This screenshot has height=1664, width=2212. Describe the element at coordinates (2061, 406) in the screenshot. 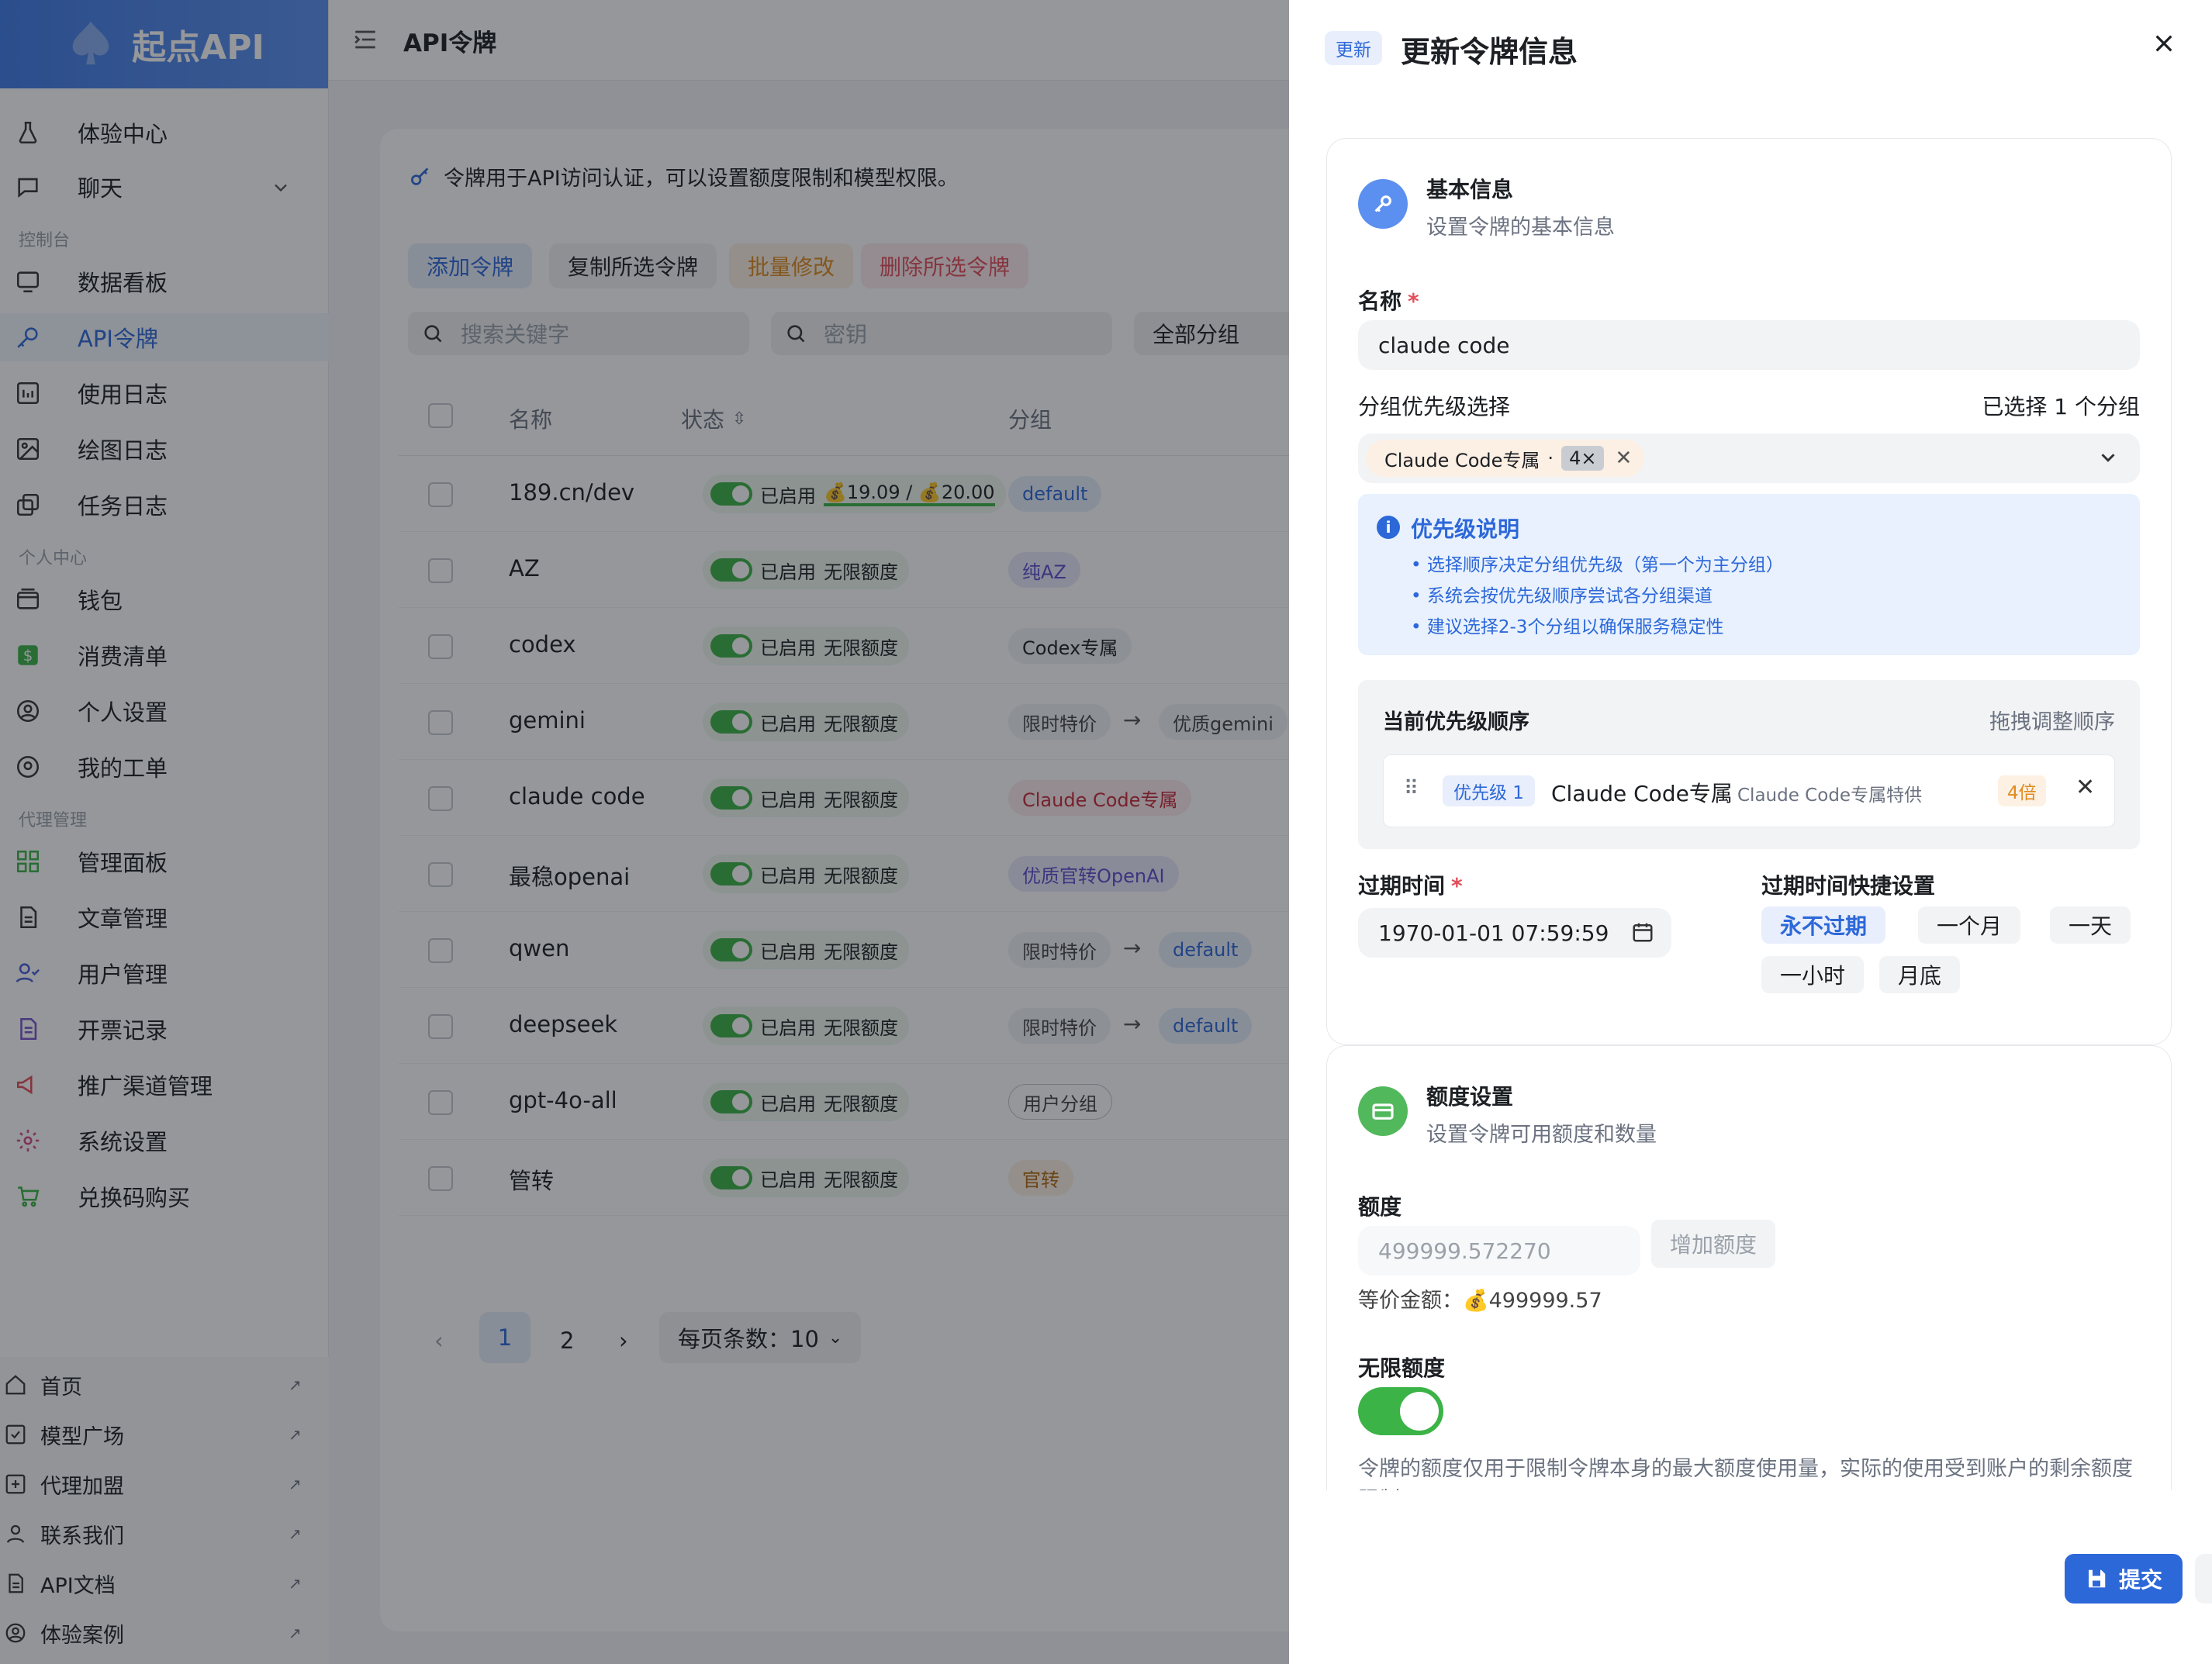

I see `group-selected-count: 已选择 1 个分组` at that location.